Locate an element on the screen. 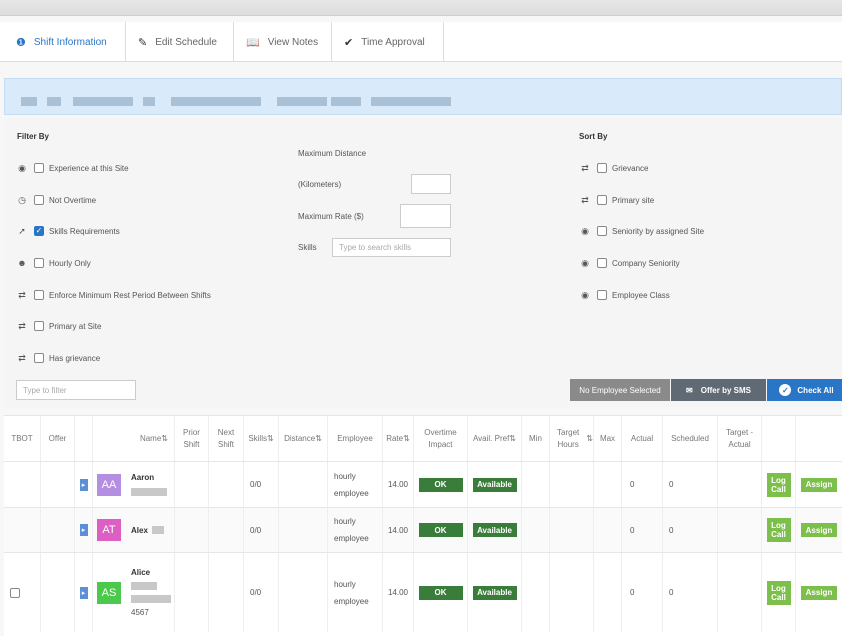 This screenshot has width=842, height=636. col-name: Name ⇅ is located at coordinates (134, 438).